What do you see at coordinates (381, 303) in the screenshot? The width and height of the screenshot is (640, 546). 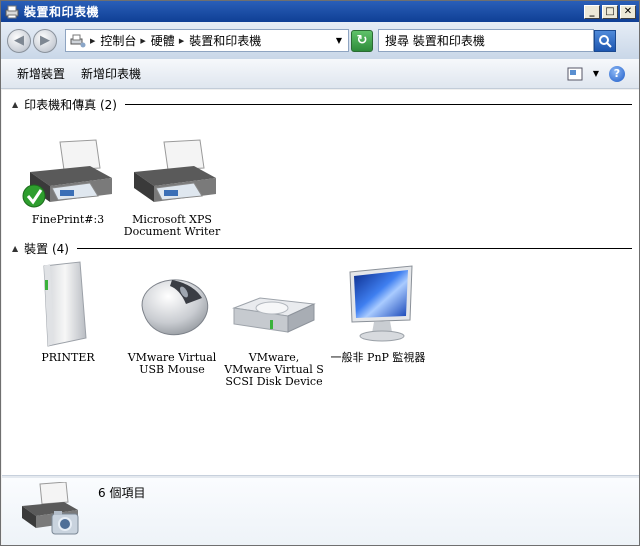 I see `monitor-icon` at bounding box center [381, 303].